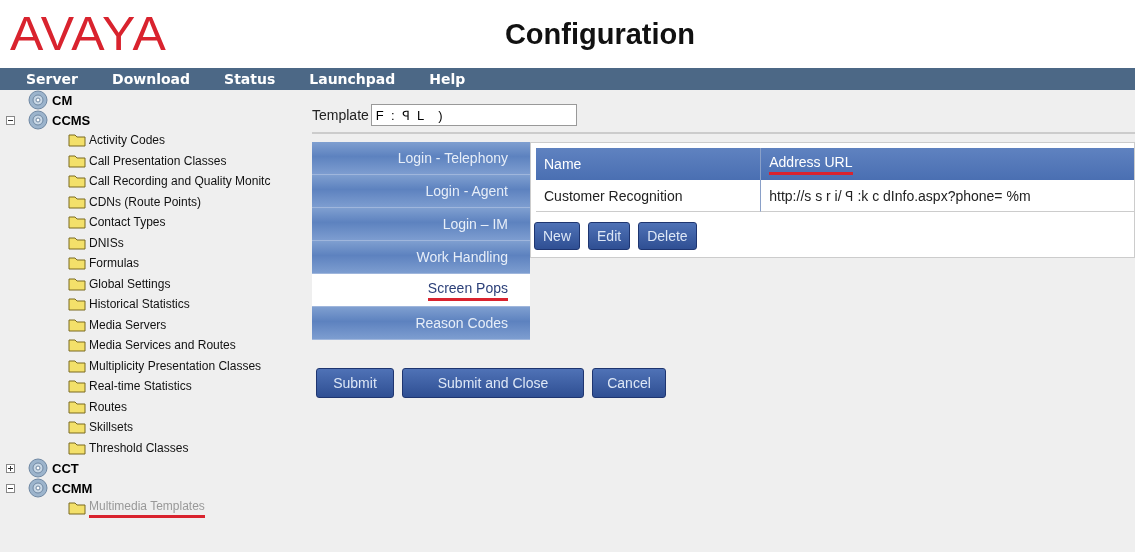 The image size is (1135, 552). I want to click on tree-item: Formulas, so click(114, 263).